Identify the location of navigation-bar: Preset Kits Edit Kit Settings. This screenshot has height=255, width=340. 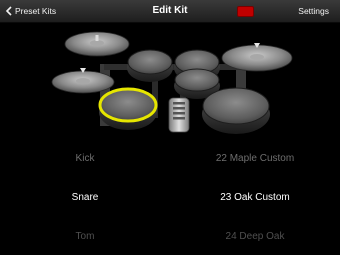
(170, 11).